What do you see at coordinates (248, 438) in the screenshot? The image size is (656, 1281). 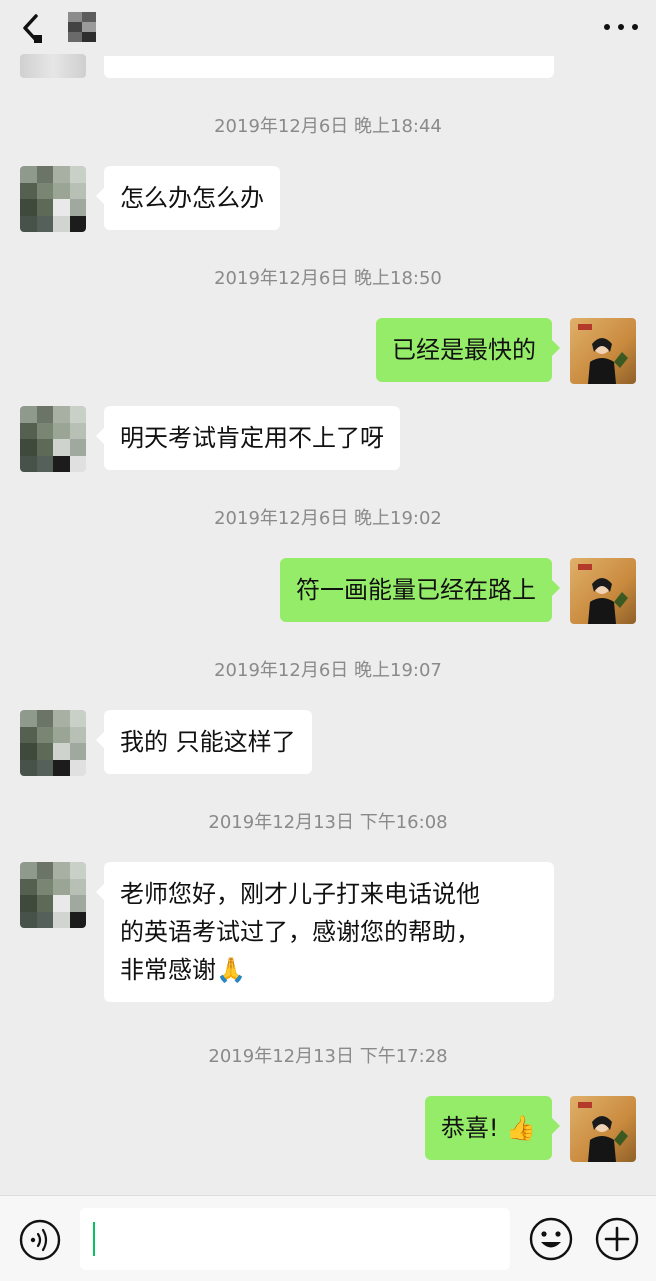 I see `message-bubble-incoming: 明天考试肯定用不上了呀` at bounding box center [248, 438].